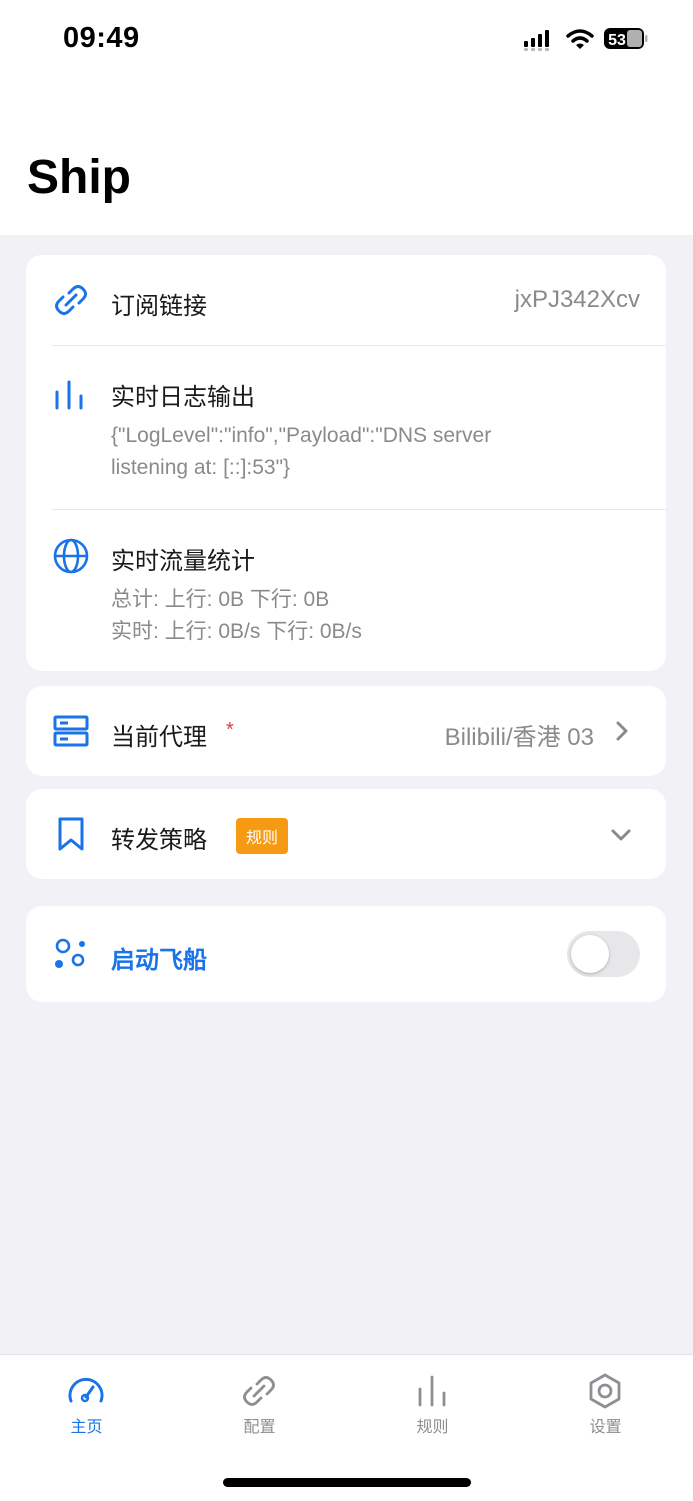 The height and width of the screenshot is (1501, 693). What do you see at coordinates (590, 954) in the screenshot?
I see `toggle-knob` at bounding box center [590, 954].